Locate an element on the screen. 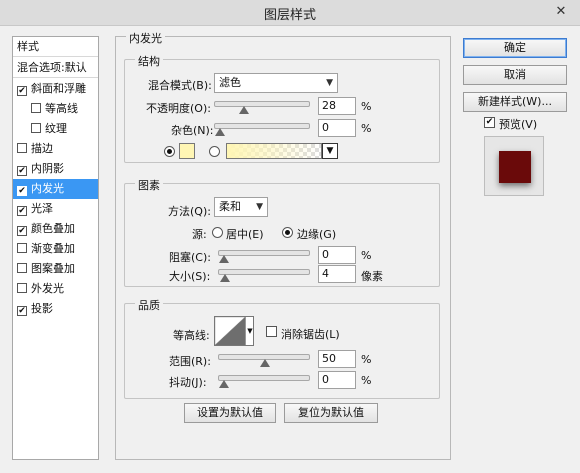 The width and height of the screenshot is (580, 473). size-label: 大小(S): is located at coordinates (190, 276).